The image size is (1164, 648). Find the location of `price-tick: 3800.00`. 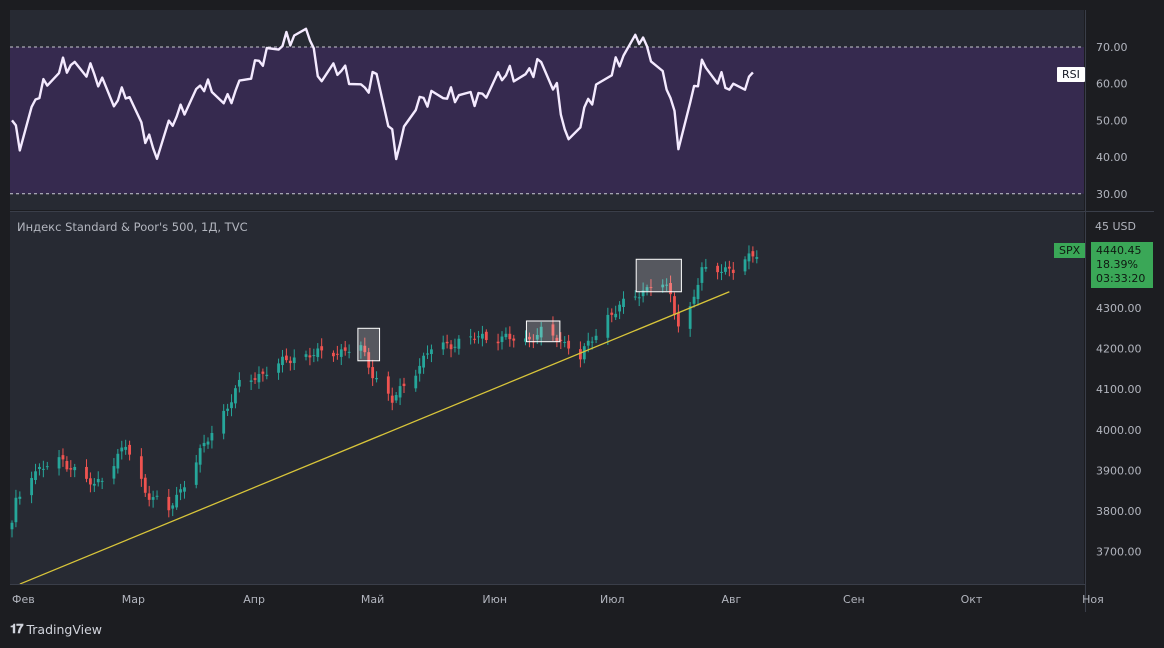

price-tick: 3800.00 is located at coordinates (1119, 511).